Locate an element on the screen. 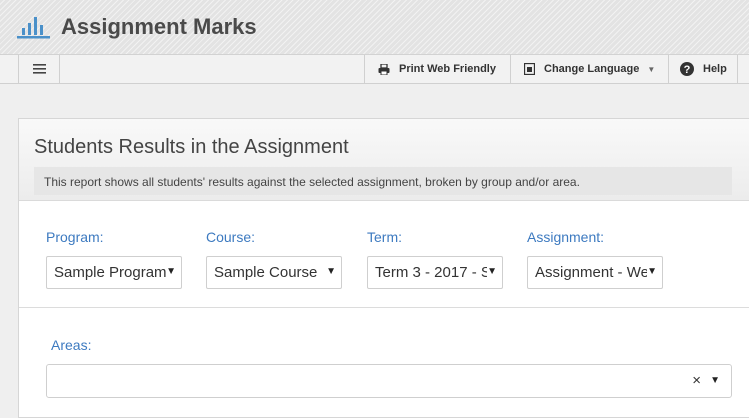 The height and width of the screenshot is (418, 749). program-label: Program: is located at coordinates (75, 237).